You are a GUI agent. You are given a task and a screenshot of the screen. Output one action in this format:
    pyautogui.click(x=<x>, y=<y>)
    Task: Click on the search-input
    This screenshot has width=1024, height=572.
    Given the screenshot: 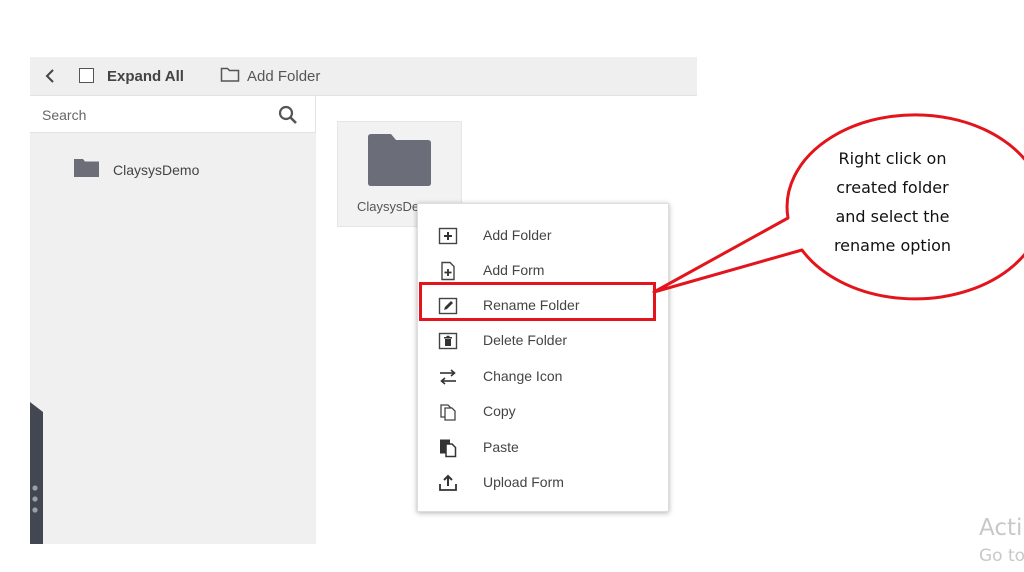 What is the action you would take?
    pyautogui.click(x=152, y=115)
    